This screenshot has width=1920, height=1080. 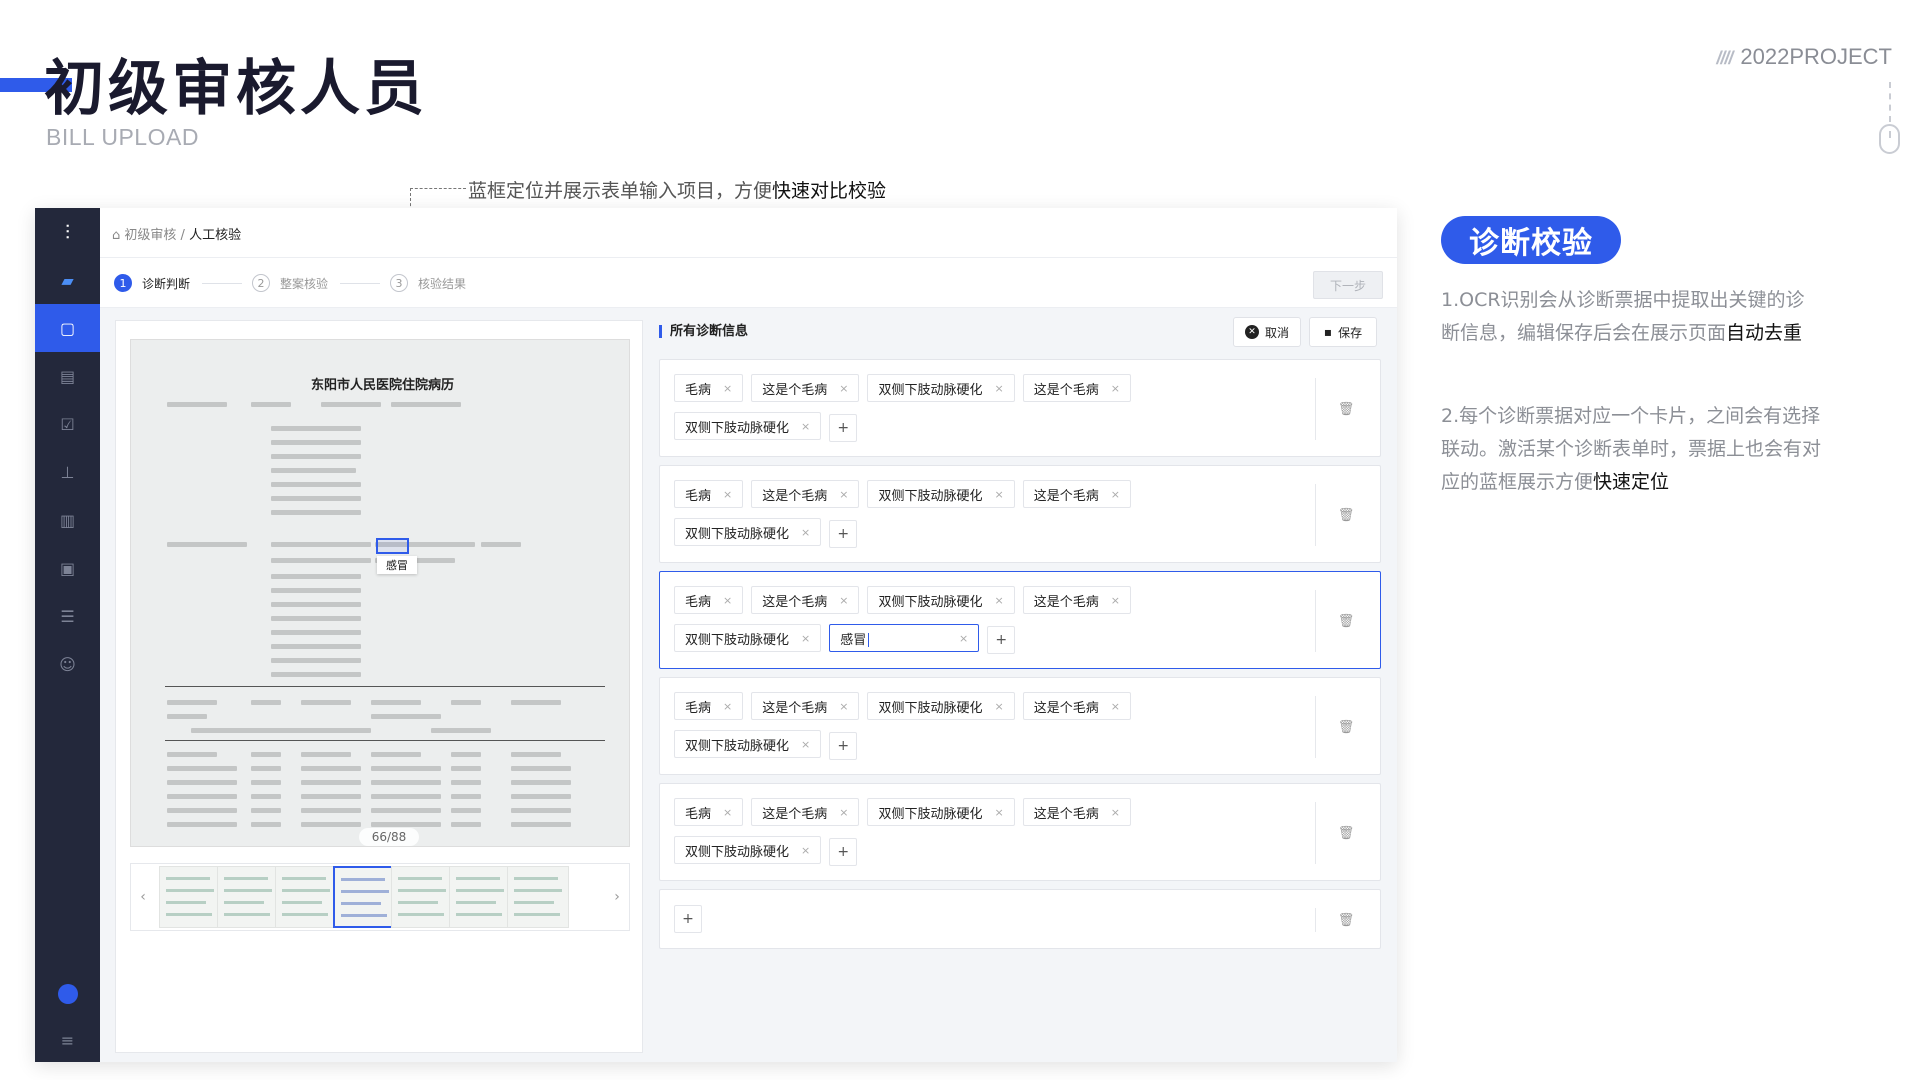 I want to click on diagnosis-card: + 🗑, so click(x=1020, y=919).